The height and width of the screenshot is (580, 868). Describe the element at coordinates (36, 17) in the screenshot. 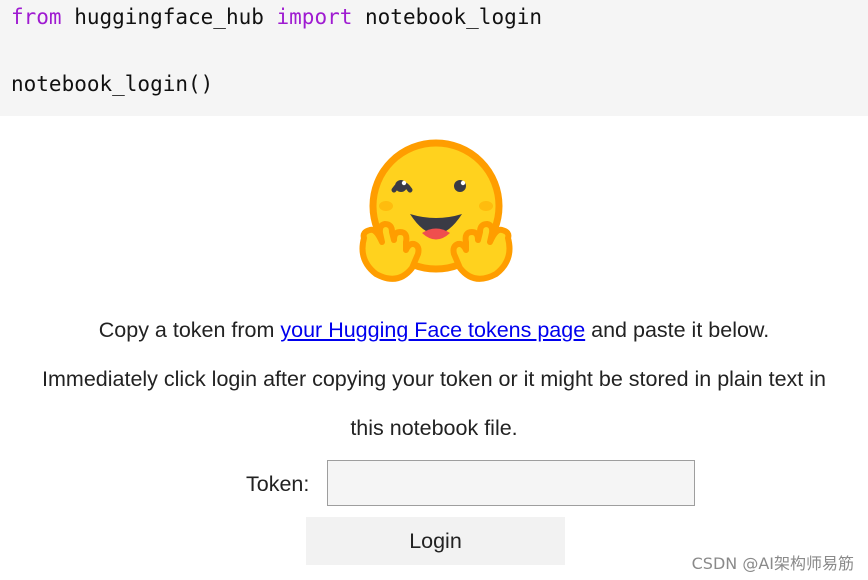

I see `keyword-from: from` at that location.